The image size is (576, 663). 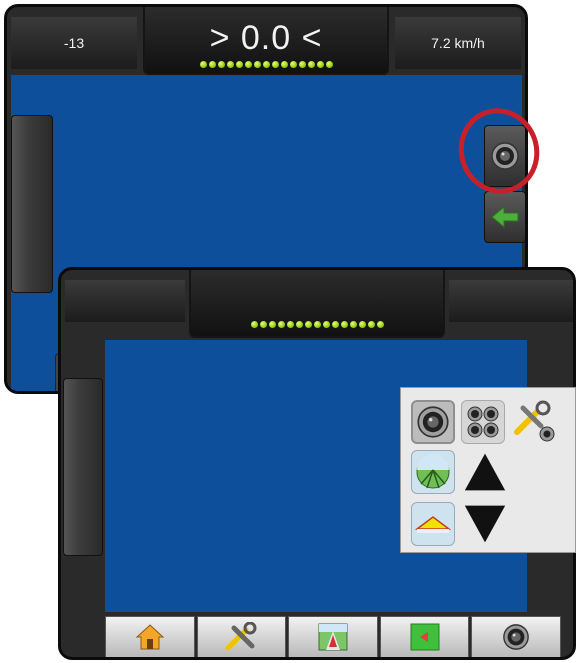 I want to click on horizon-view-button, so click(x=433, y=524).